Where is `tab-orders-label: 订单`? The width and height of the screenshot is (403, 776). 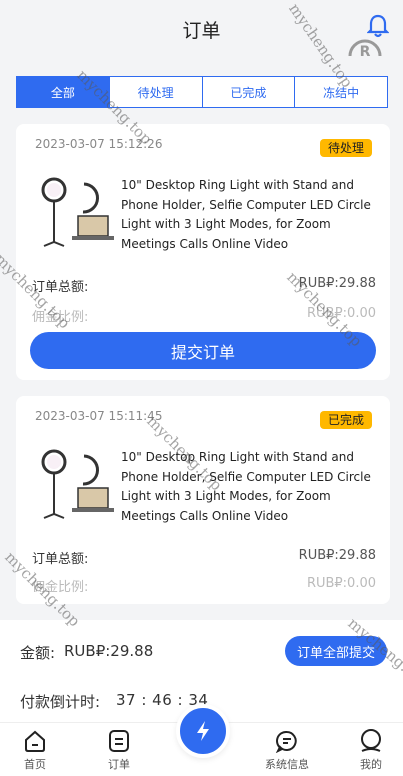 tab-orders-label: 订单 is located at coordinates (119, 764).